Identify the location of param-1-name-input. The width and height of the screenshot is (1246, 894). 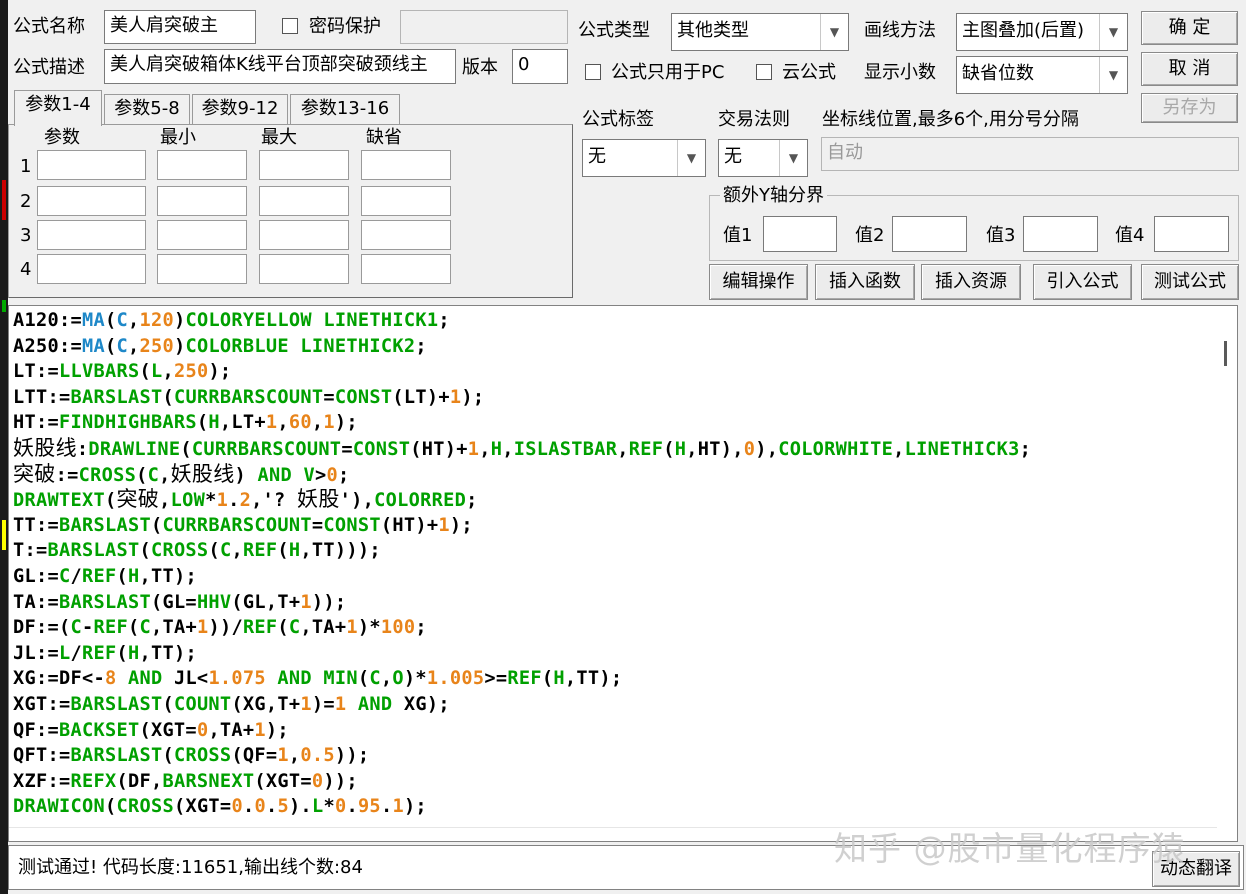
(91, 165).